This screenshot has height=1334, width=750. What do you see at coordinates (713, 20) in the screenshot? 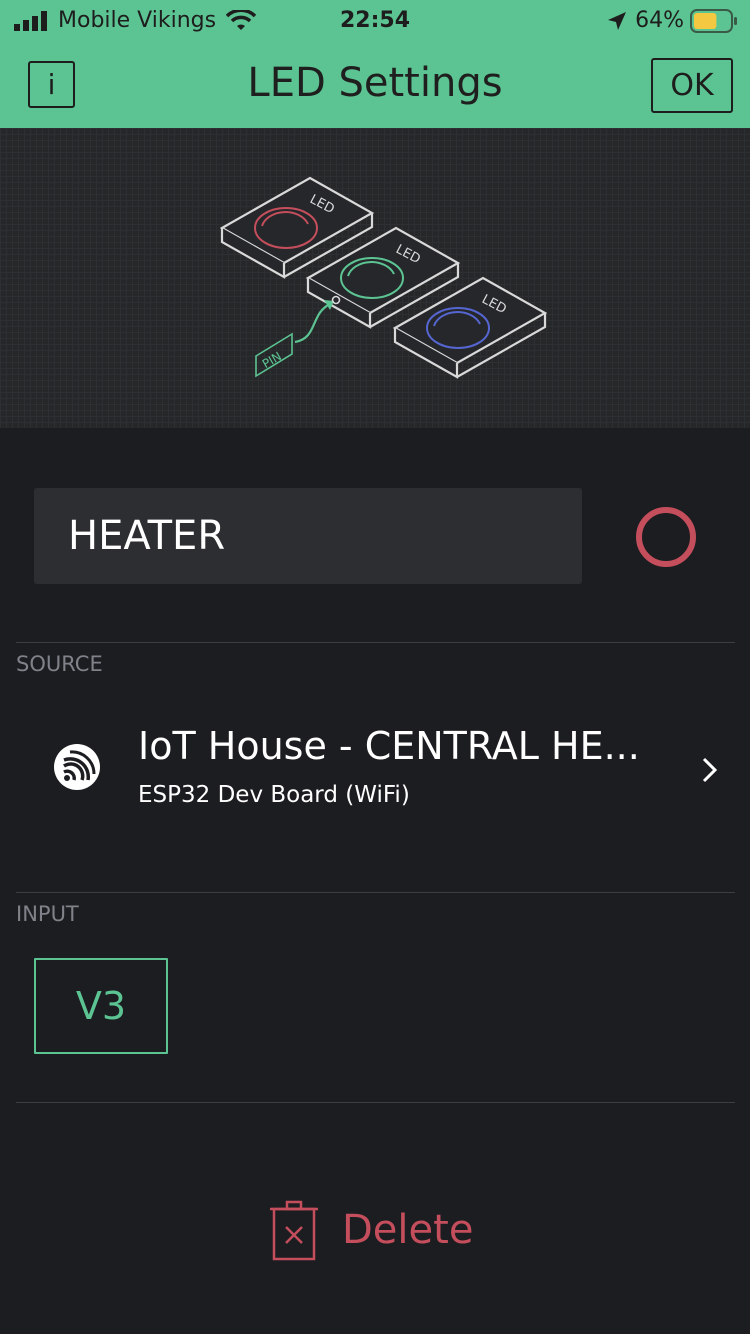
I see `battery-icon` at bounding box center [713, 20].